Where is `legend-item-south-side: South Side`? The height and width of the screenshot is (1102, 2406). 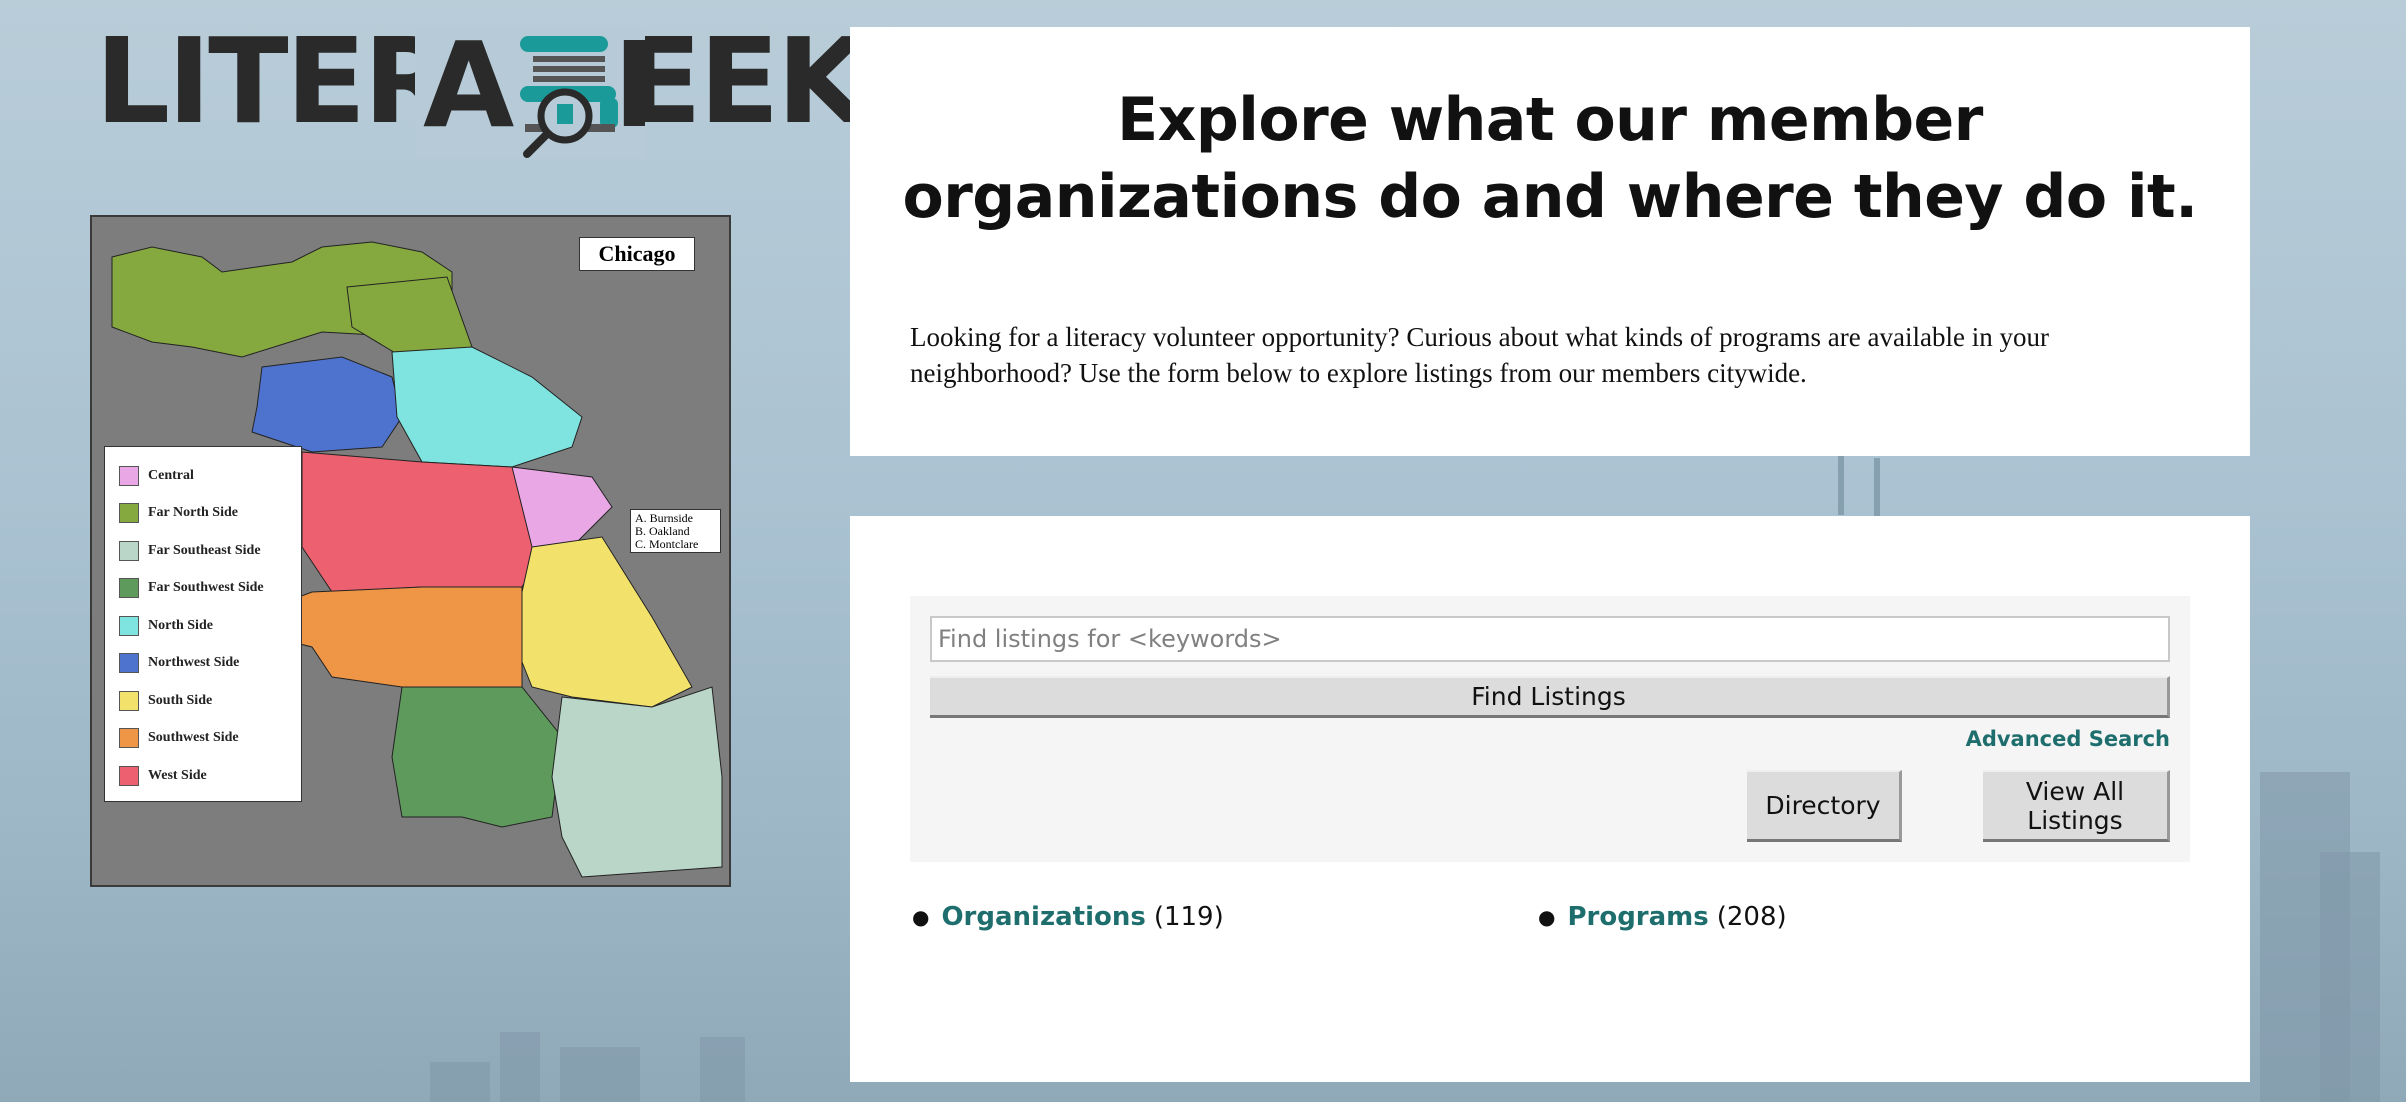
legend-item-south-side: South Side is located at coordinates (210, 701).